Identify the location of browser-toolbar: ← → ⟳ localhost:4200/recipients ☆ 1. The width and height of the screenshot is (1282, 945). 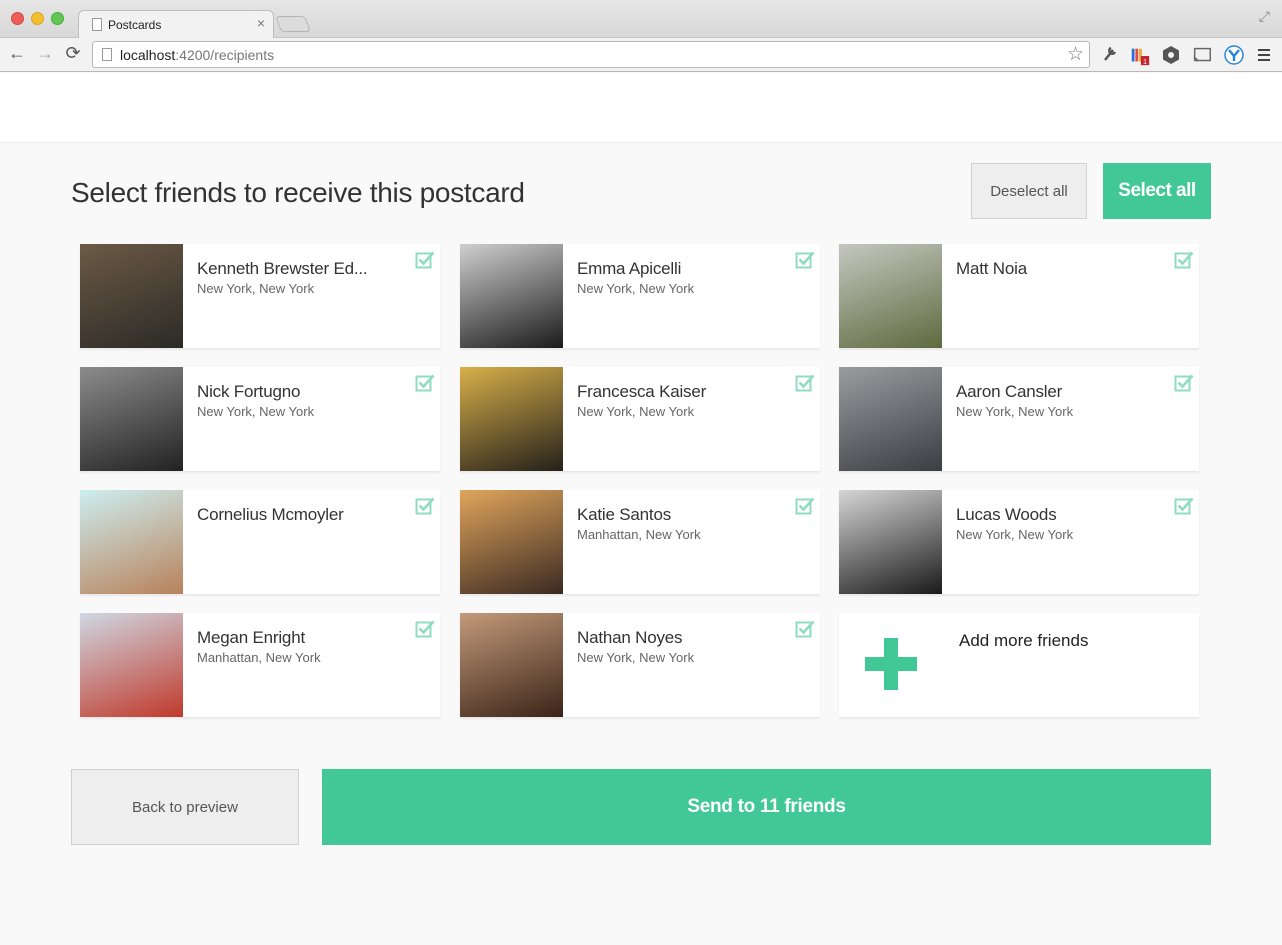
(641, 55).